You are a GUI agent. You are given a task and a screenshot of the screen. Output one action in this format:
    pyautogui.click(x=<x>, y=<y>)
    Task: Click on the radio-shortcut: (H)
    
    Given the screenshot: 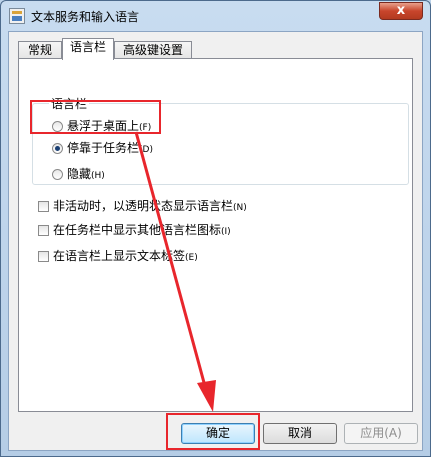 What is the action you would take?
    pyautogui.click(x=98, y=176)
    